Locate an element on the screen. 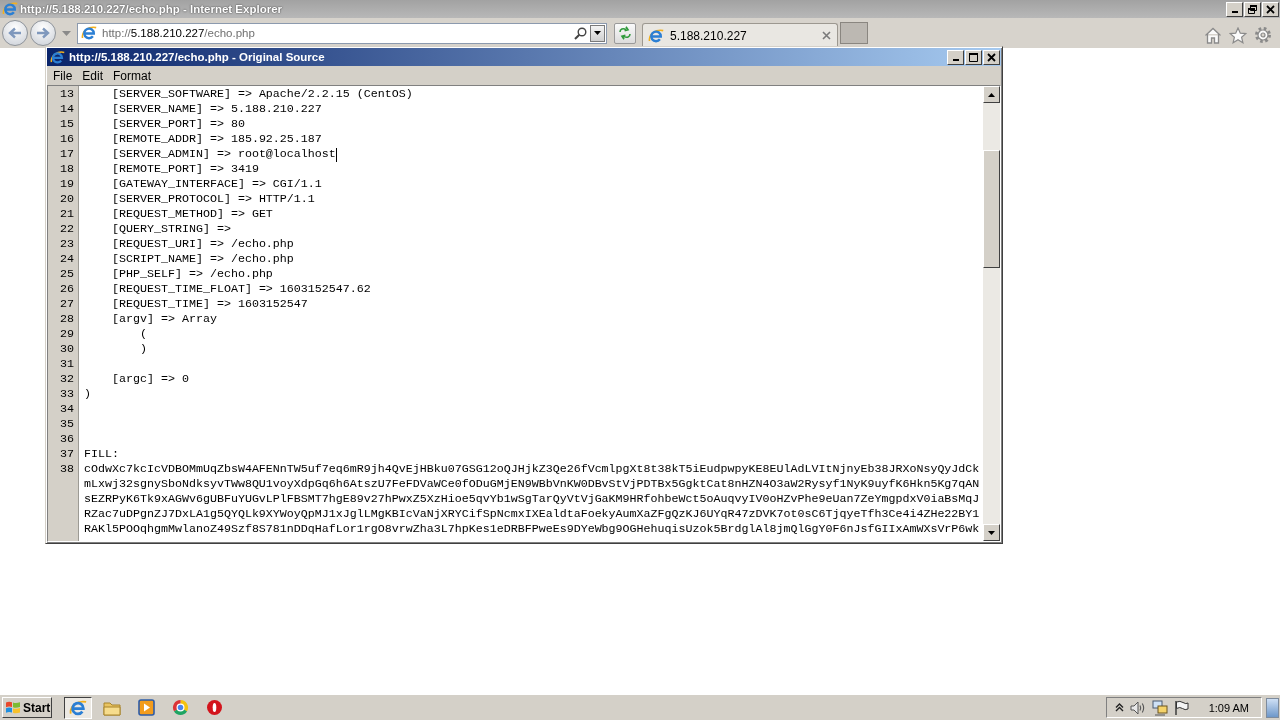  code-line: [PHP_SELF] => /echo.php is located at coordinates (192, 274).